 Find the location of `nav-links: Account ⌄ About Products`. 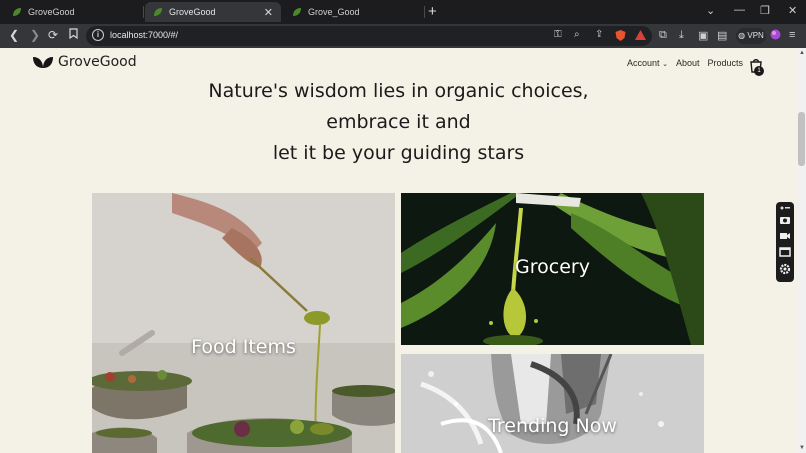

nav-links: Account ⌄ About Products is located at coordinates (685, 63).